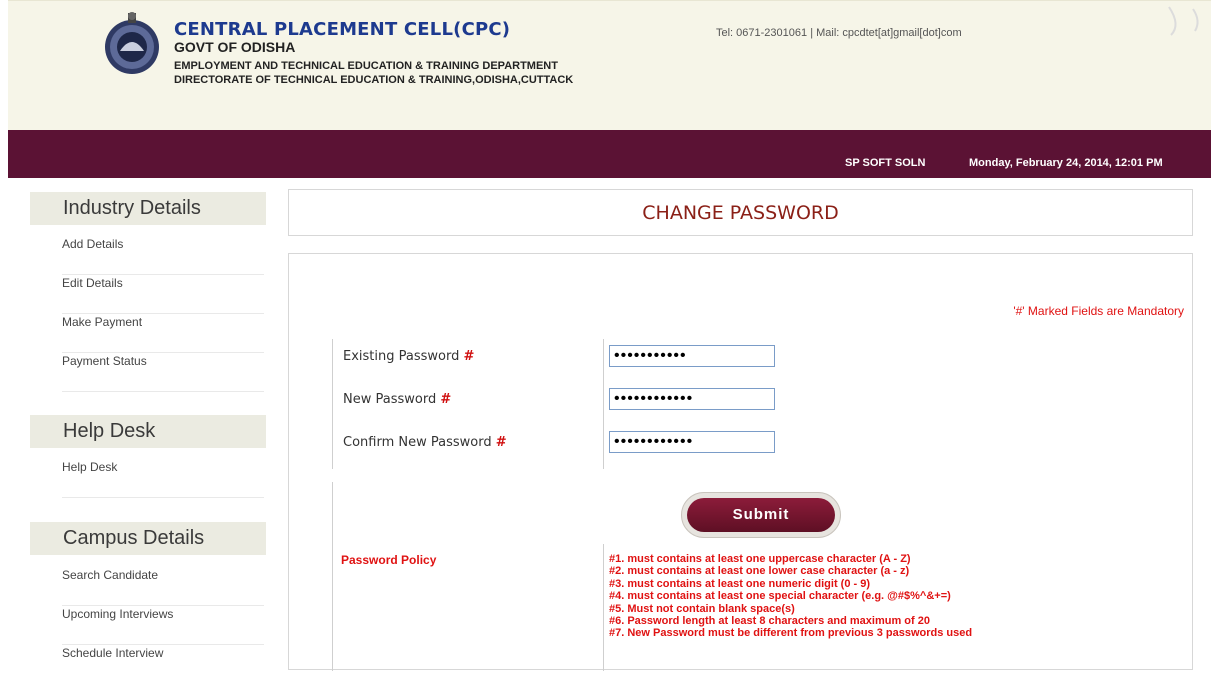  What do you see at coordinates (332, 576) in the screenshot?
I see `policy-divider-left` at bounding box center [332, 576].